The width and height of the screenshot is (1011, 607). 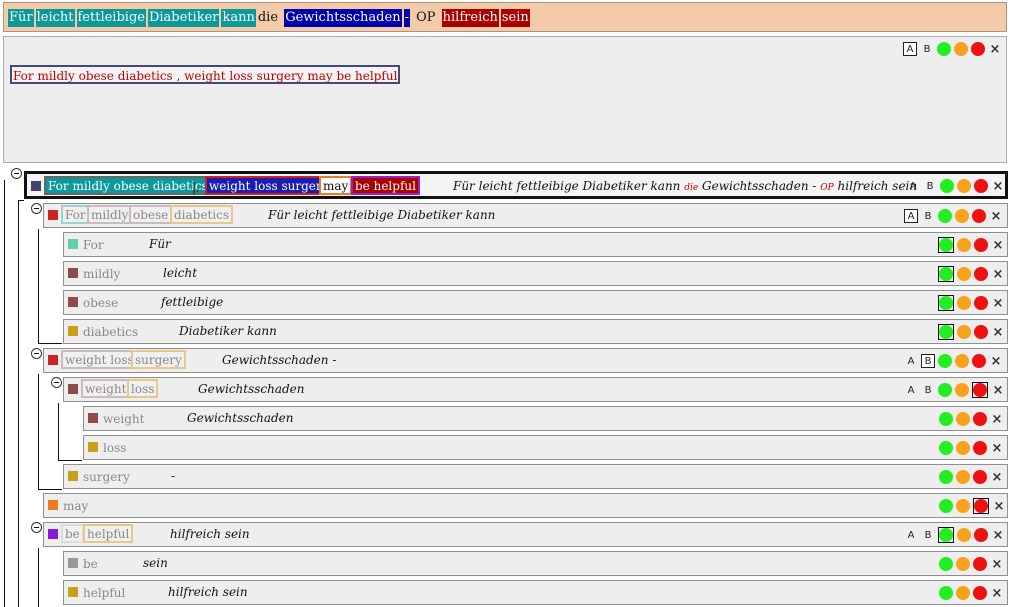 I want to click on word-chip: For, so click(x=75, y=214).